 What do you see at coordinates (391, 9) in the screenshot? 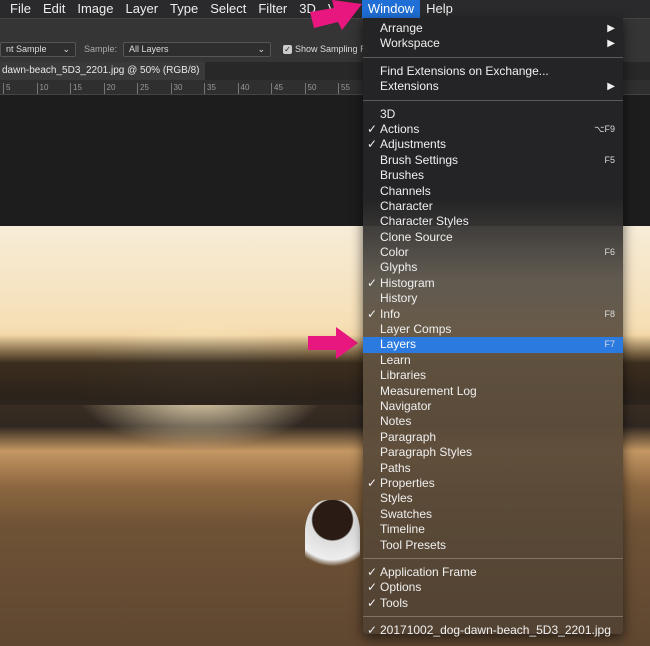
I see `menubar-window: Window` at bounding box center [391, 9].